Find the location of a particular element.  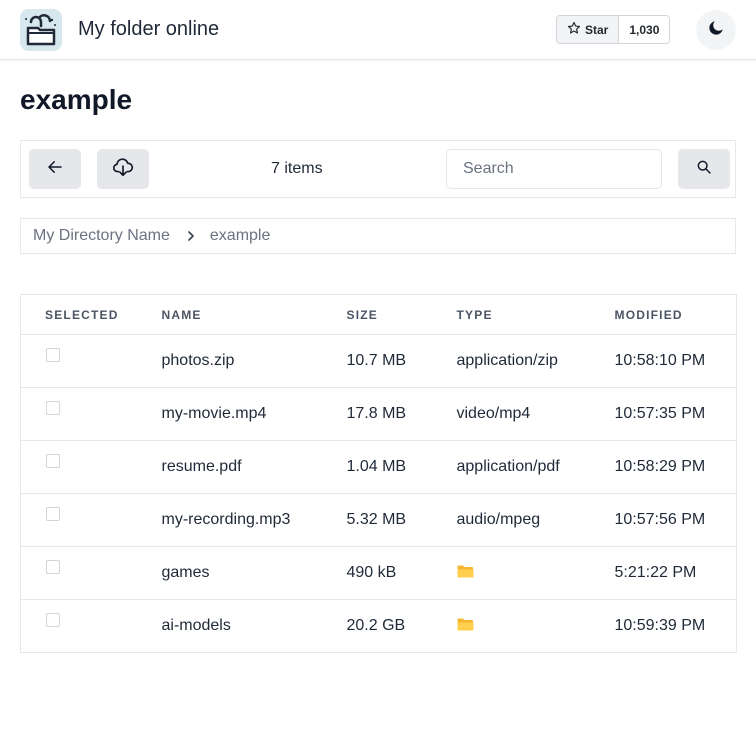

toolbar: 7 items is located at coordinates (378, 169).